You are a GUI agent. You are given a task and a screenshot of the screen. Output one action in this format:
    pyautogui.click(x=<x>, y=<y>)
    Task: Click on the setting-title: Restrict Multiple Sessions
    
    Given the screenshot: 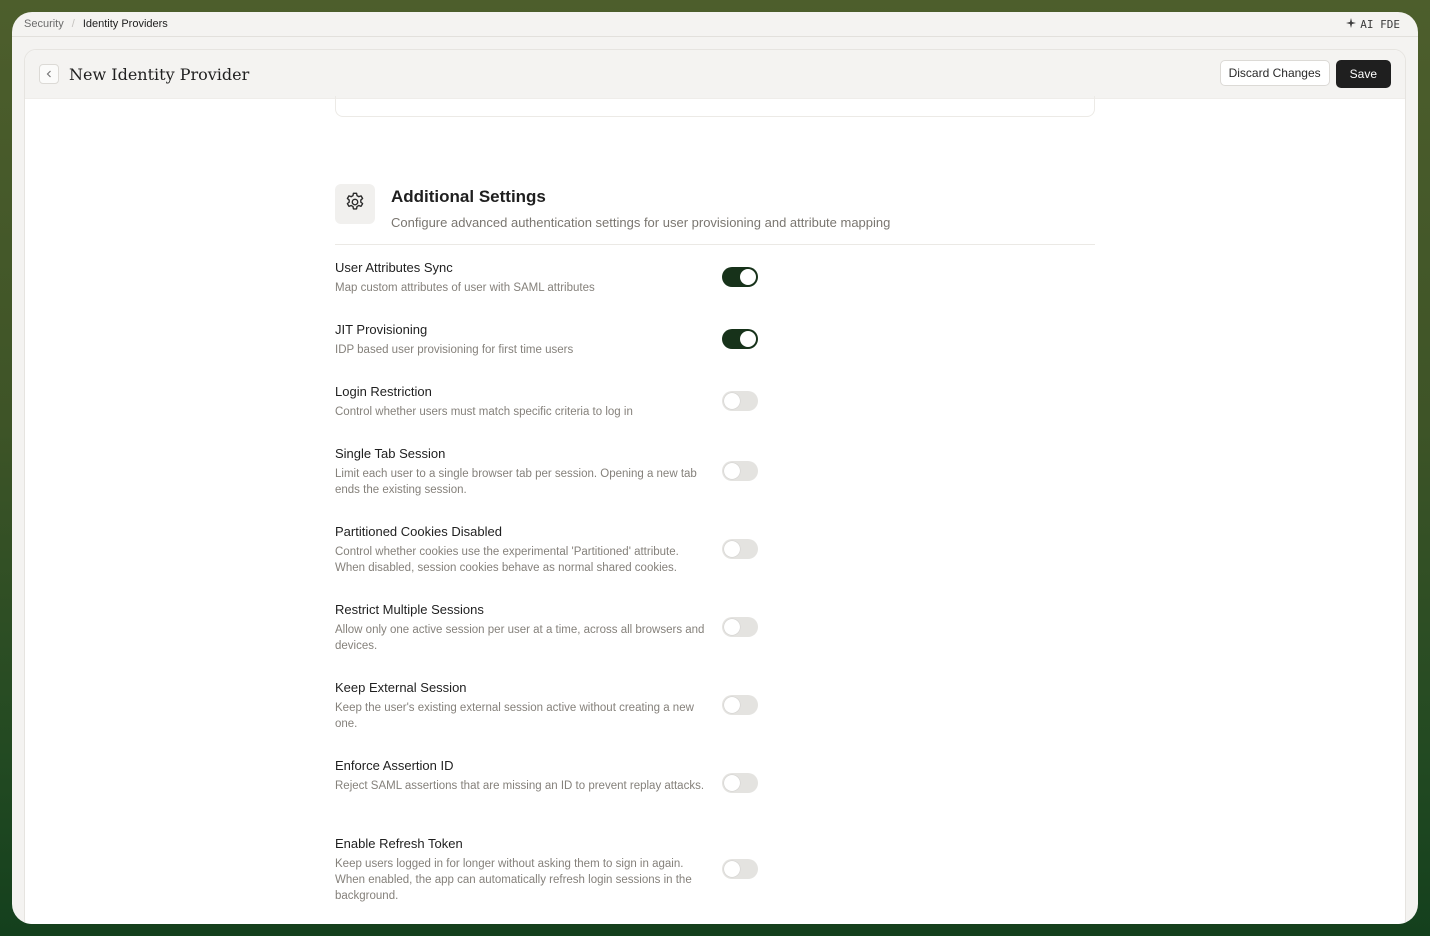 What is the action you would take?
    pyautogui.click(x=409, y=609)
    